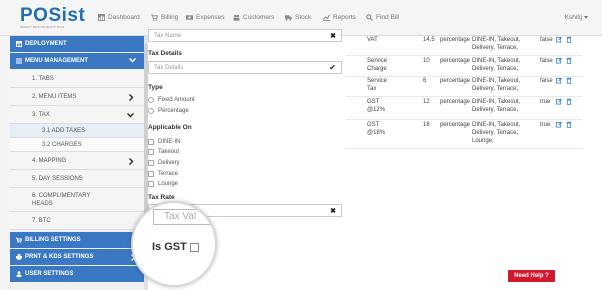 Image resolution: width=602 pixels, height=290 pixels. Describe the element at coordinates (388, 17) in the screenshot. I see `nav-label: Find Bill` at that location.